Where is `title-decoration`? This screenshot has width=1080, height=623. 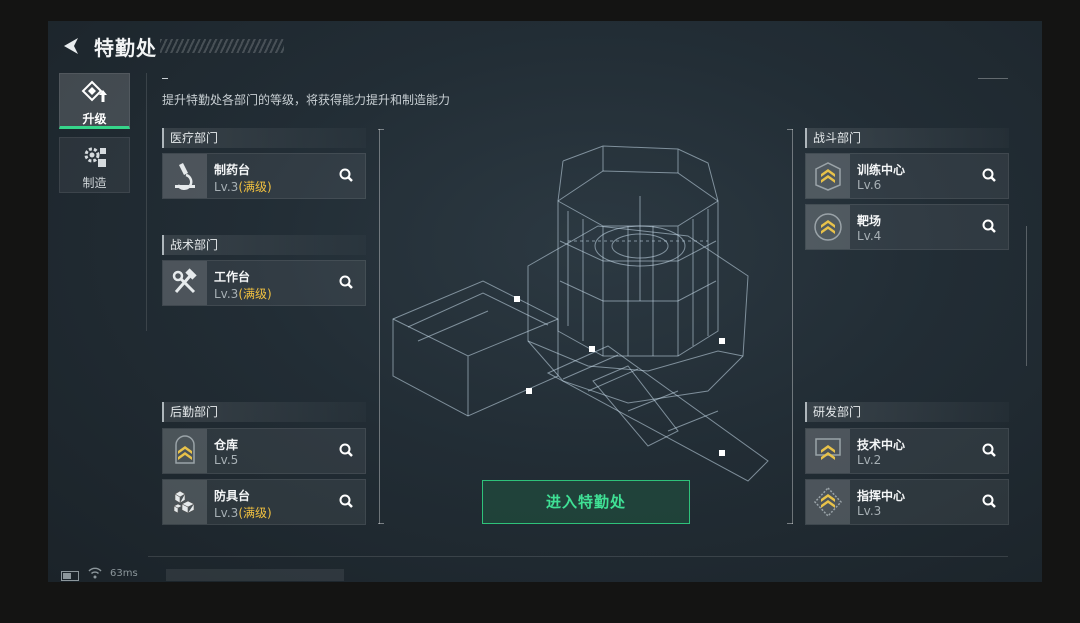 title-decoration is located at coordinates (222, 46).